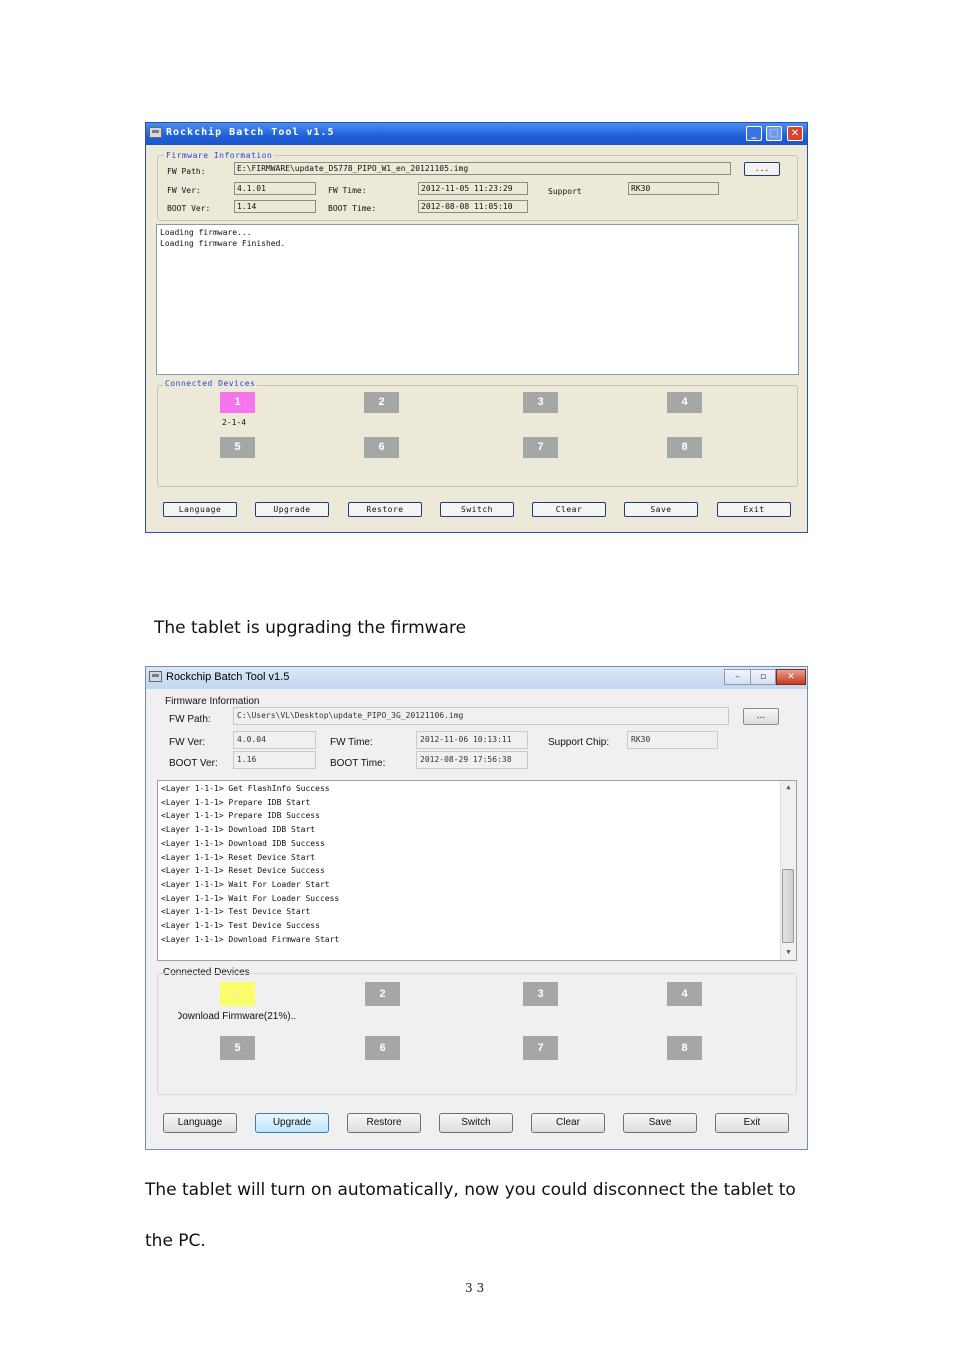 The width and height of the screenshot is (954, 1350). What do you see at coordinates (477, 1288) in the screenshot?
I see `page-number: 33` at bounding box center [477, 1288].